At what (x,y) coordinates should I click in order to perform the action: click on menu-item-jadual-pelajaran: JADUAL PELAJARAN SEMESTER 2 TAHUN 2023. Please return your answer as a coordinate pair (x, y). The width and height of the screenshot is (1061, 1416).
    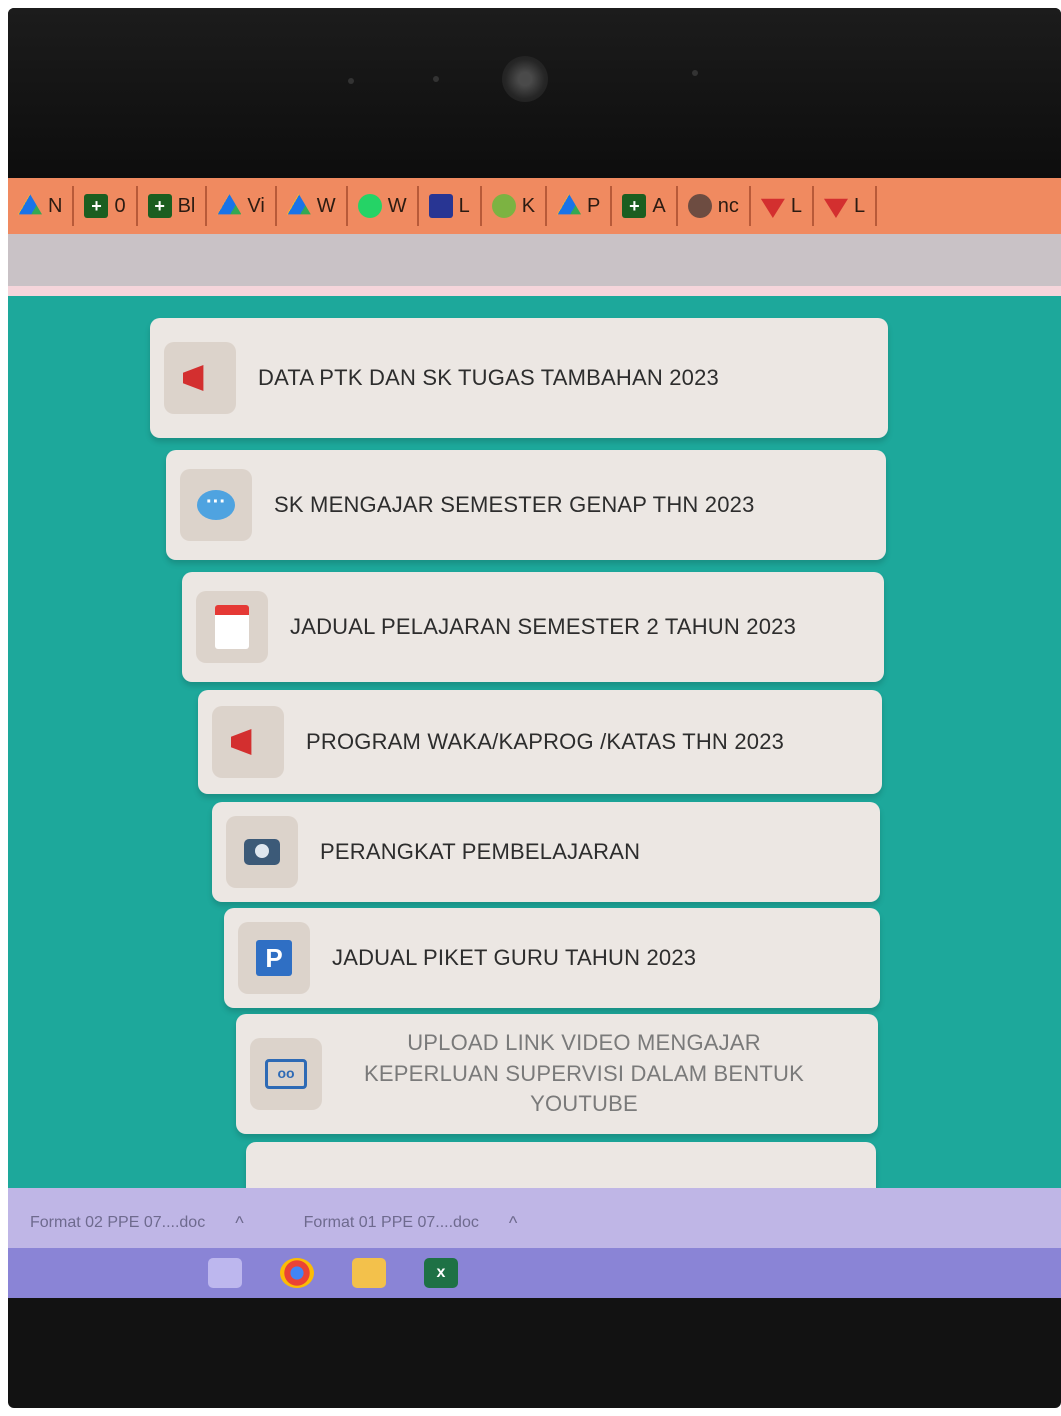
    Looking at the image, I should click on (533, 627).